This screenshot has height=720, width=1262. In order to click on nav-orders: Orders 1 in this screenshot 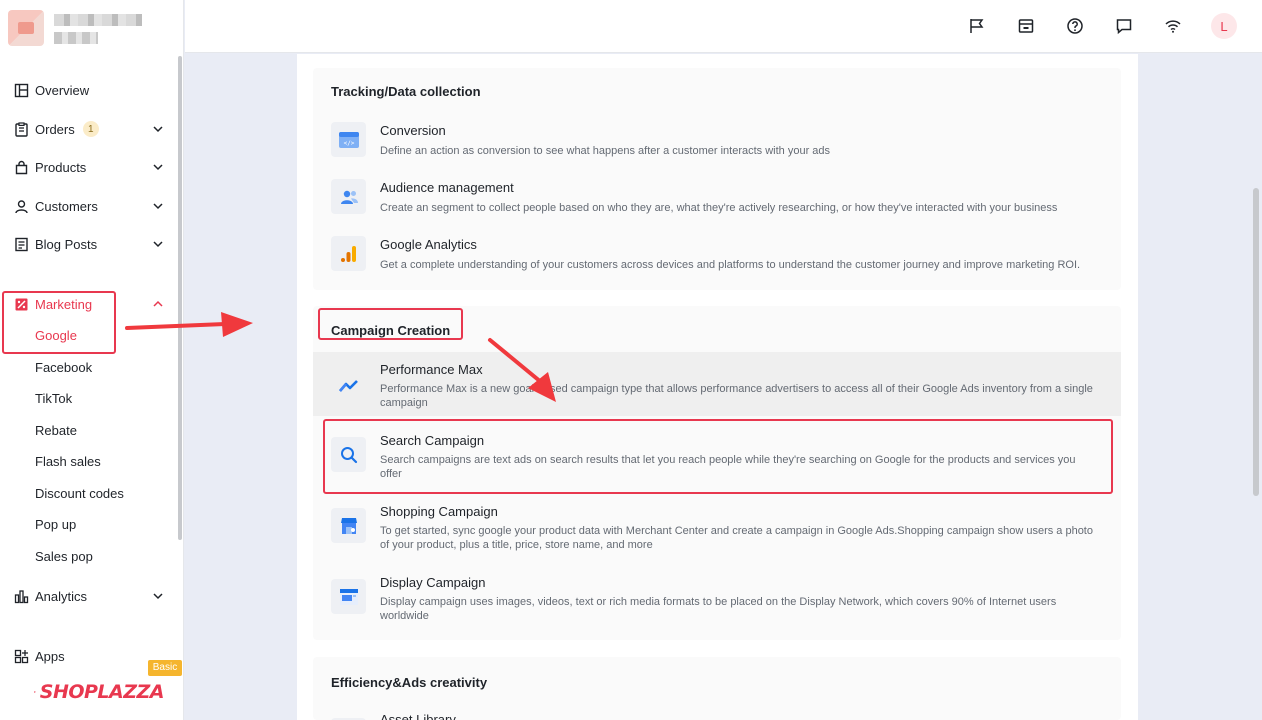, I will do `click(90, 129)`.